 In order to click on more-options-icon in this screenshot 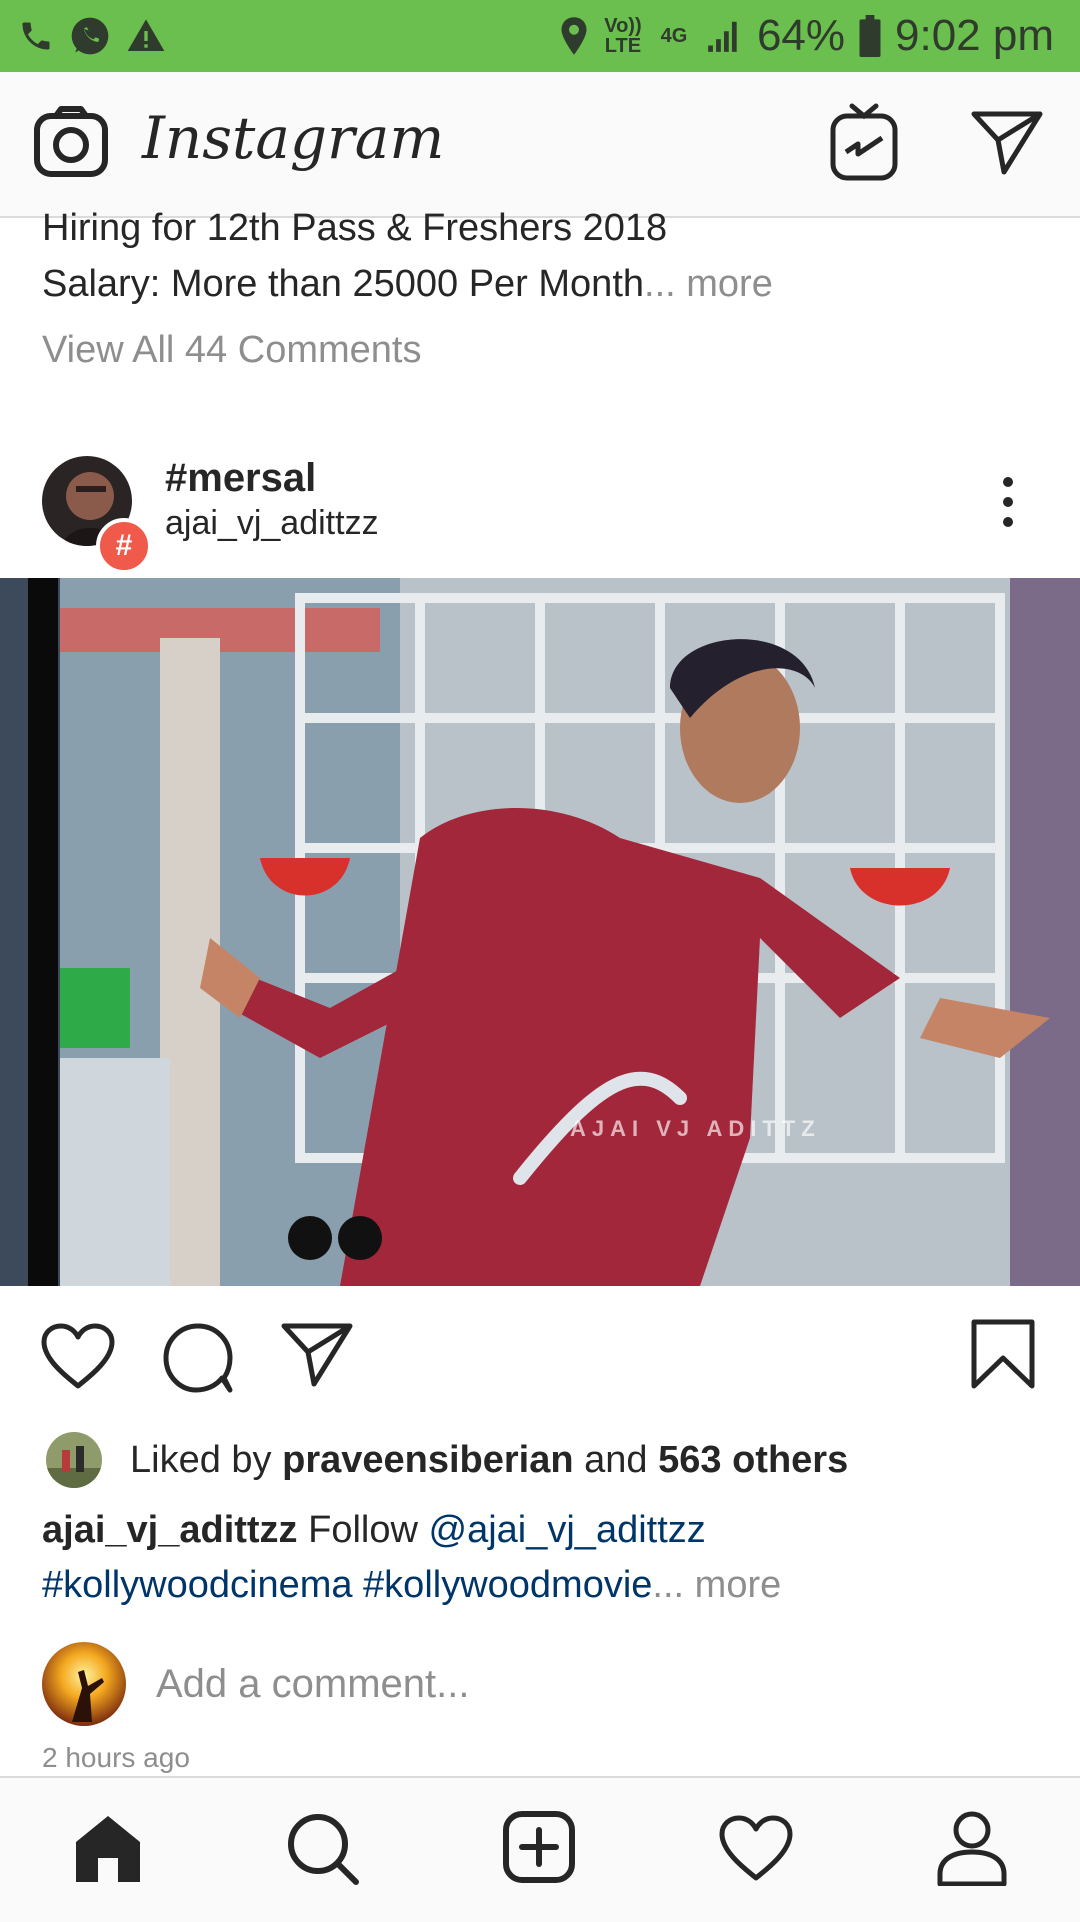, I will do `click(1008, 502)`.